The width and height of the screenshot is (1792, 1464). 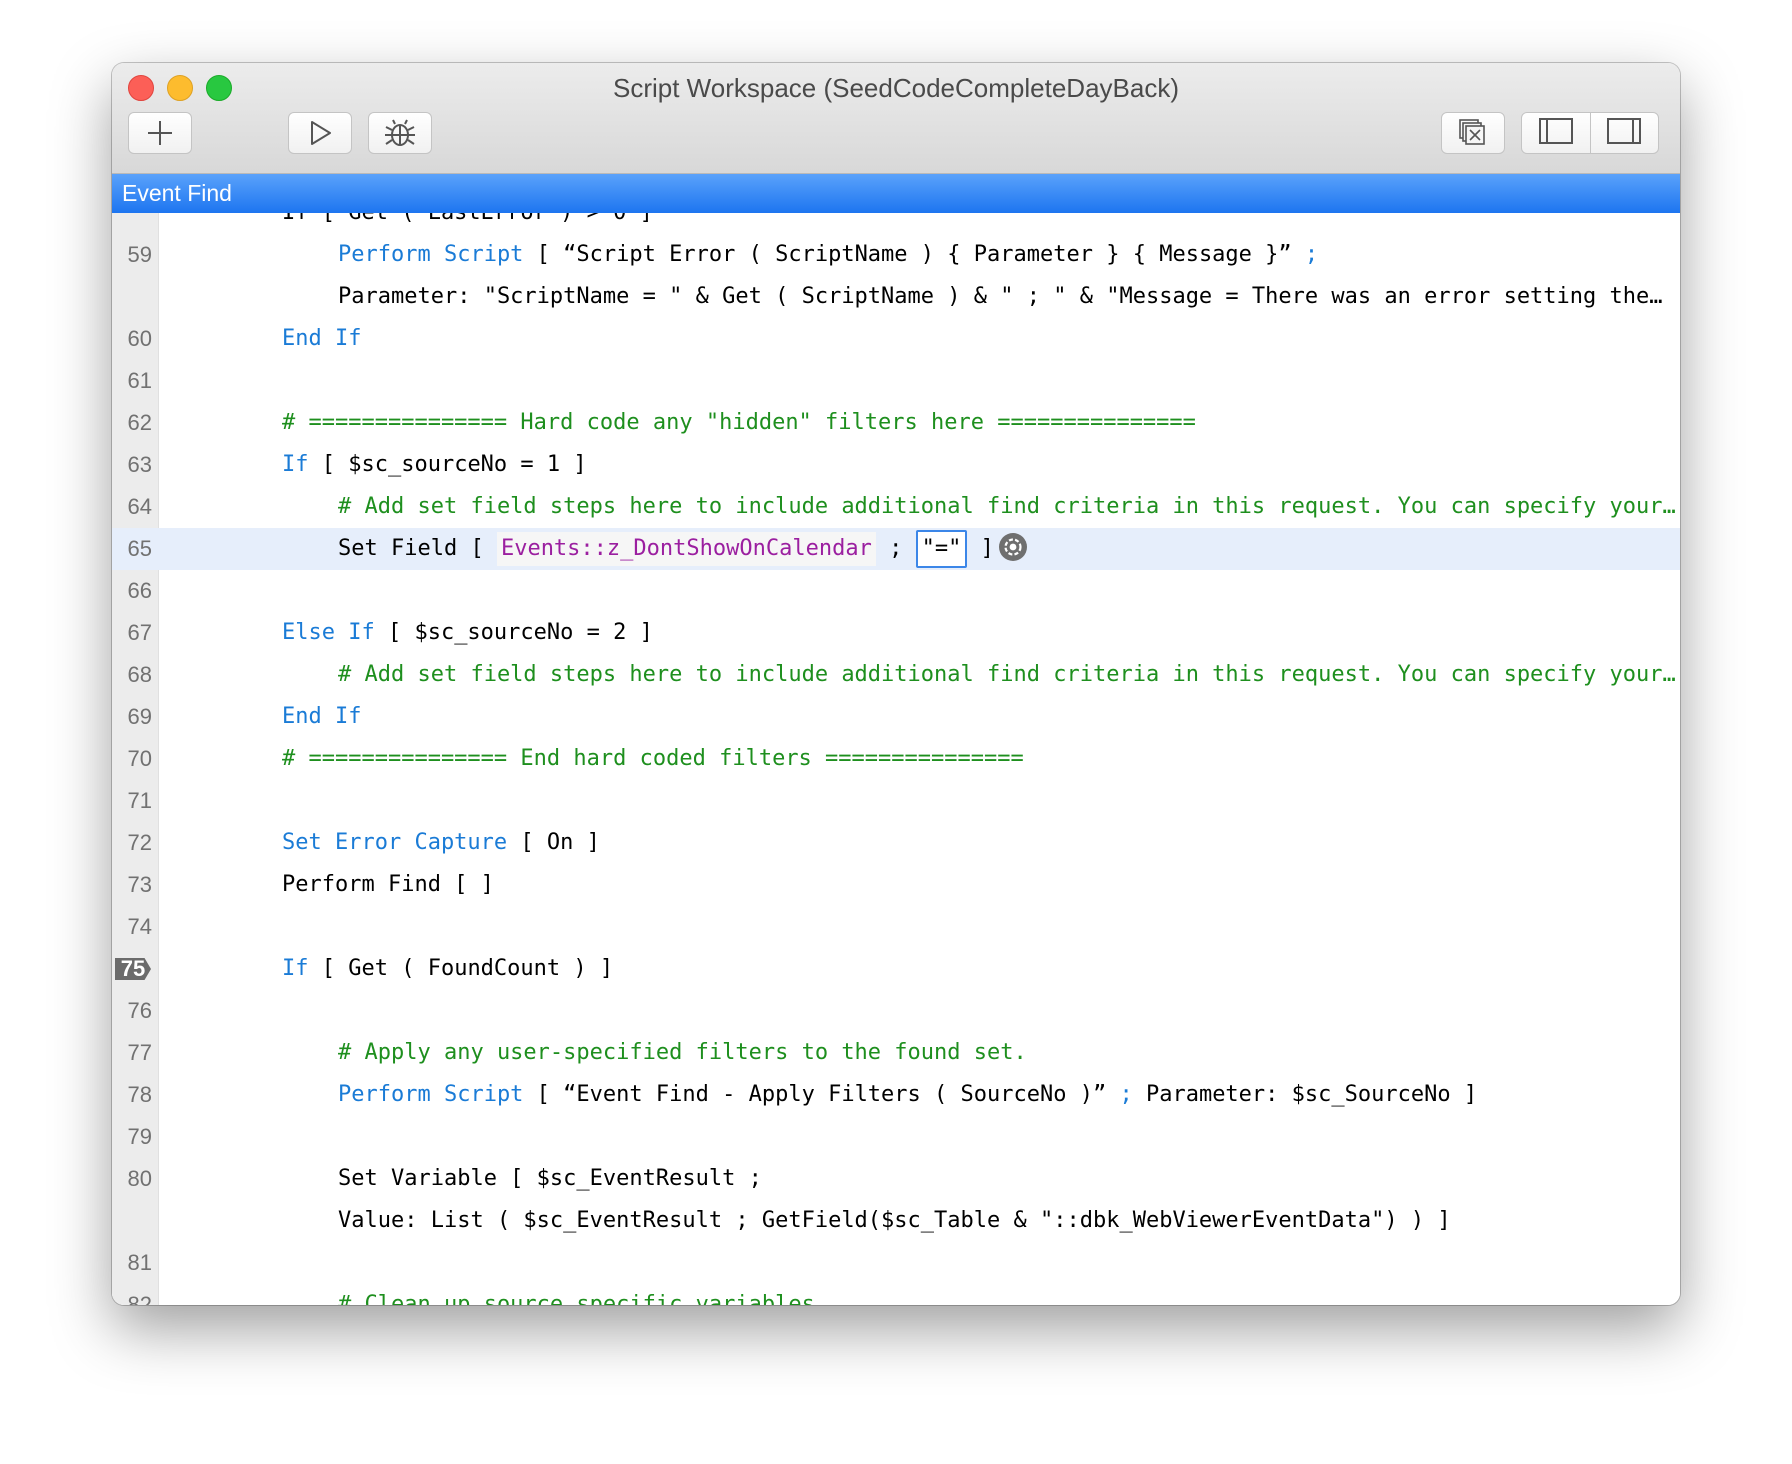 What do you see at coordinates (896, 223) in the screenshot?
I see `script-step: If [ Get ( LastError ) > 0 ]` at bounding box center [896, 223].